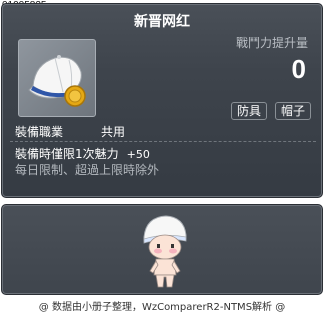 Image resolution: width=324 pixels, height=315 pixels. Describe the element at coordinates (293, 111) in the screenshot. I see `tag-hat: 帽子` at that location.